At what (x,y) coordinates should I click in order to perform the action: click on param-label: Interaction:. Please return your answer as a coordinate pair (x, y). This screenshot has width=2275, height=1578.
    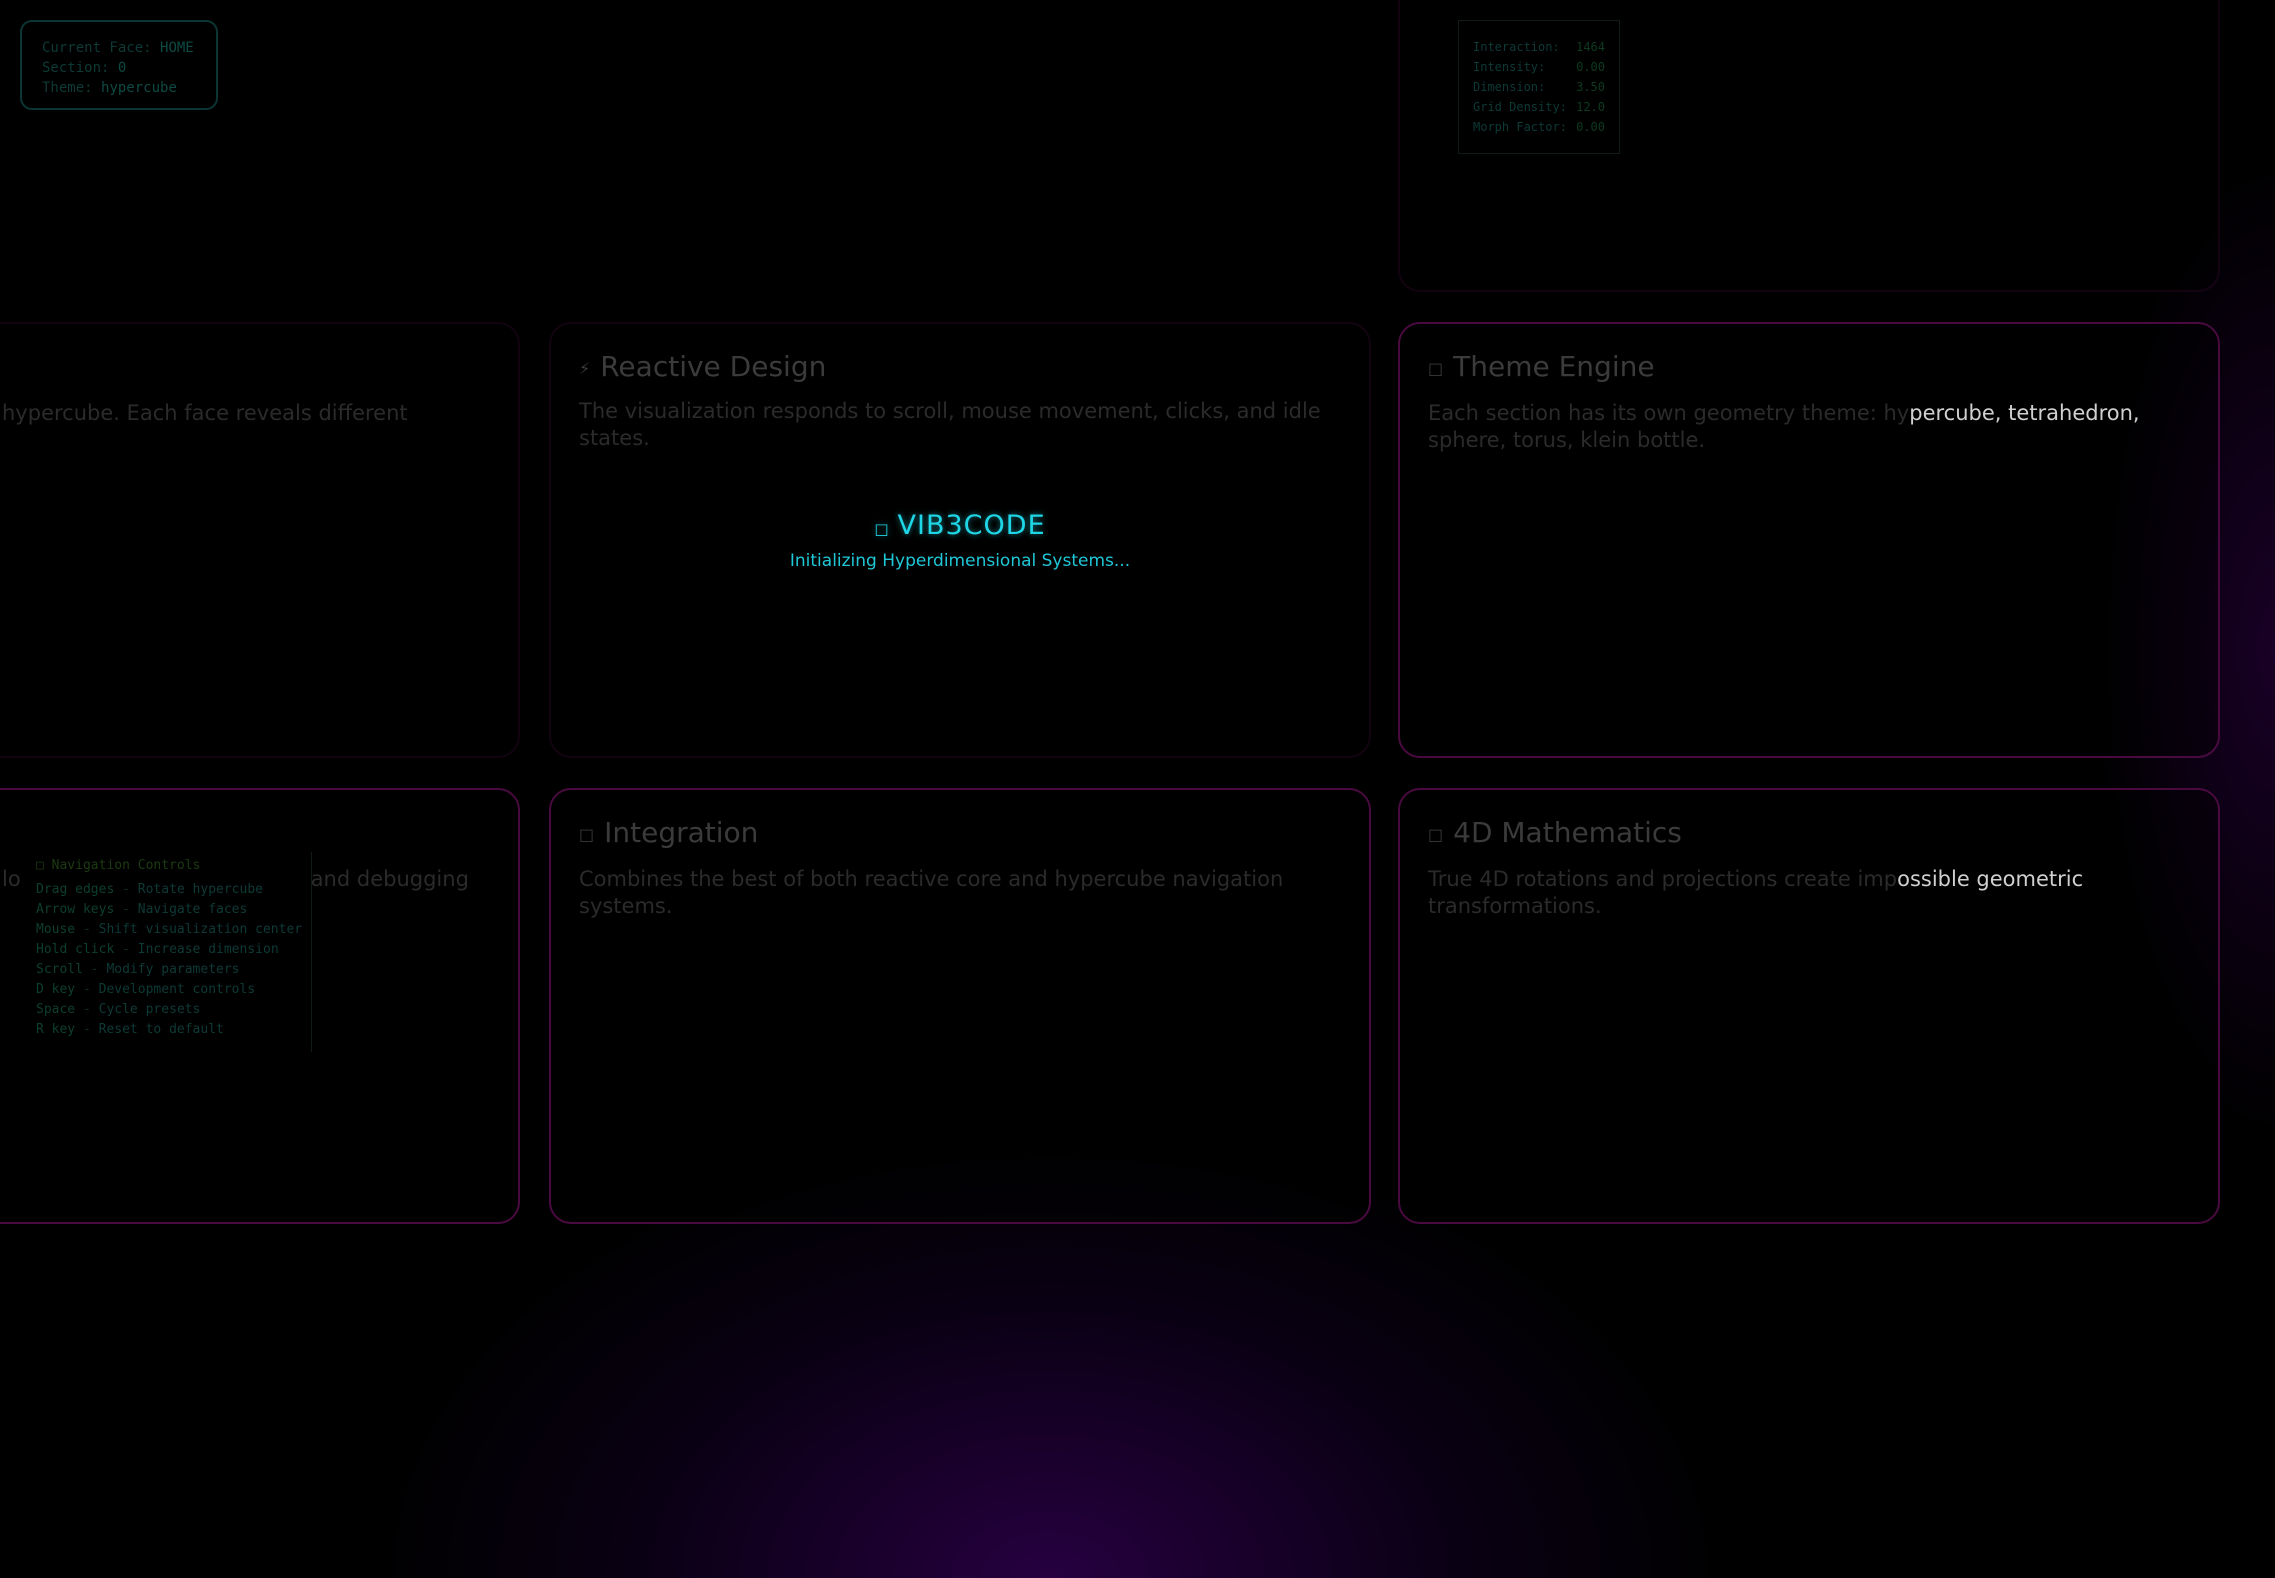
    Looking at the image, I should click on (1516, 47).